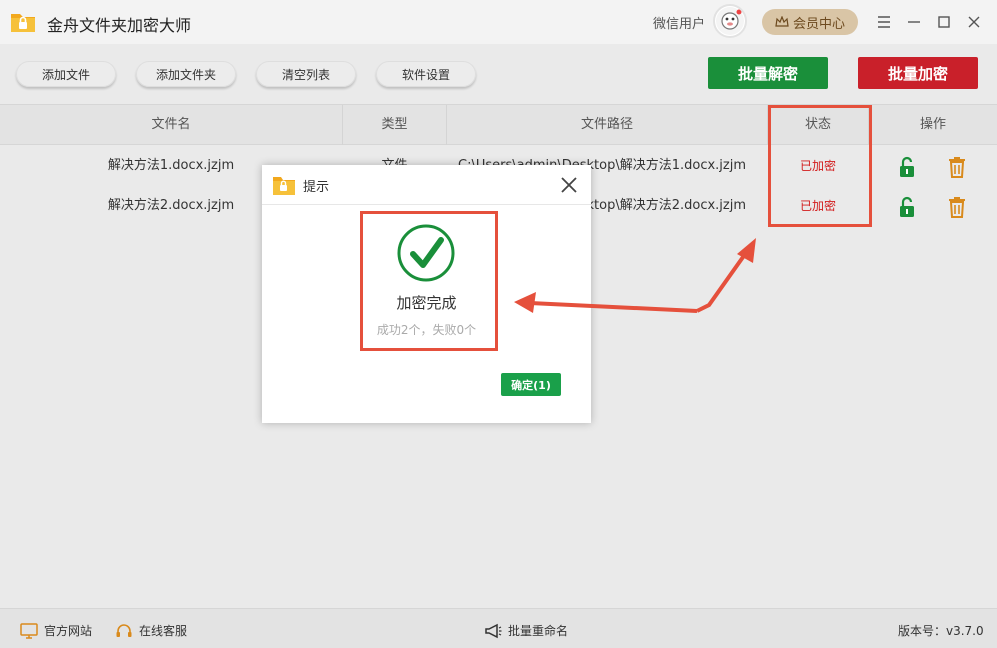 The image size is (997, 648). What do you see at coordinates (723, 280) in the screenshot?
I see `arrow-line` at bounding box center [723, 280].